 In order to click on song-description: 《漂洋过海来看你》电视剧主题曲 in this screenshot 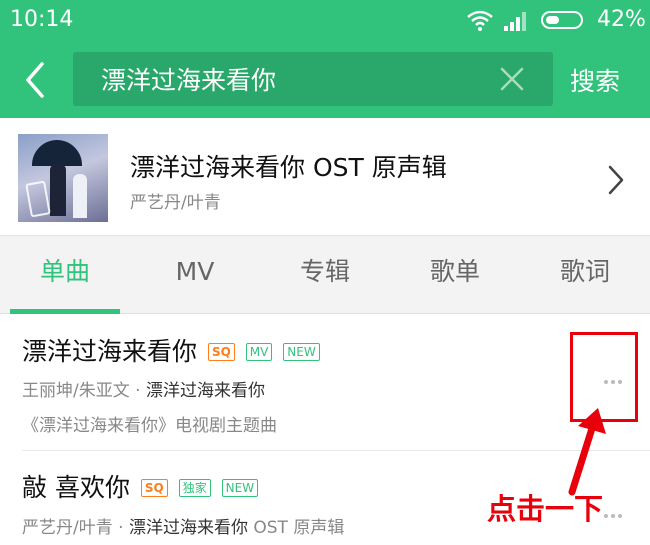, I will do `click(149, 426)`.